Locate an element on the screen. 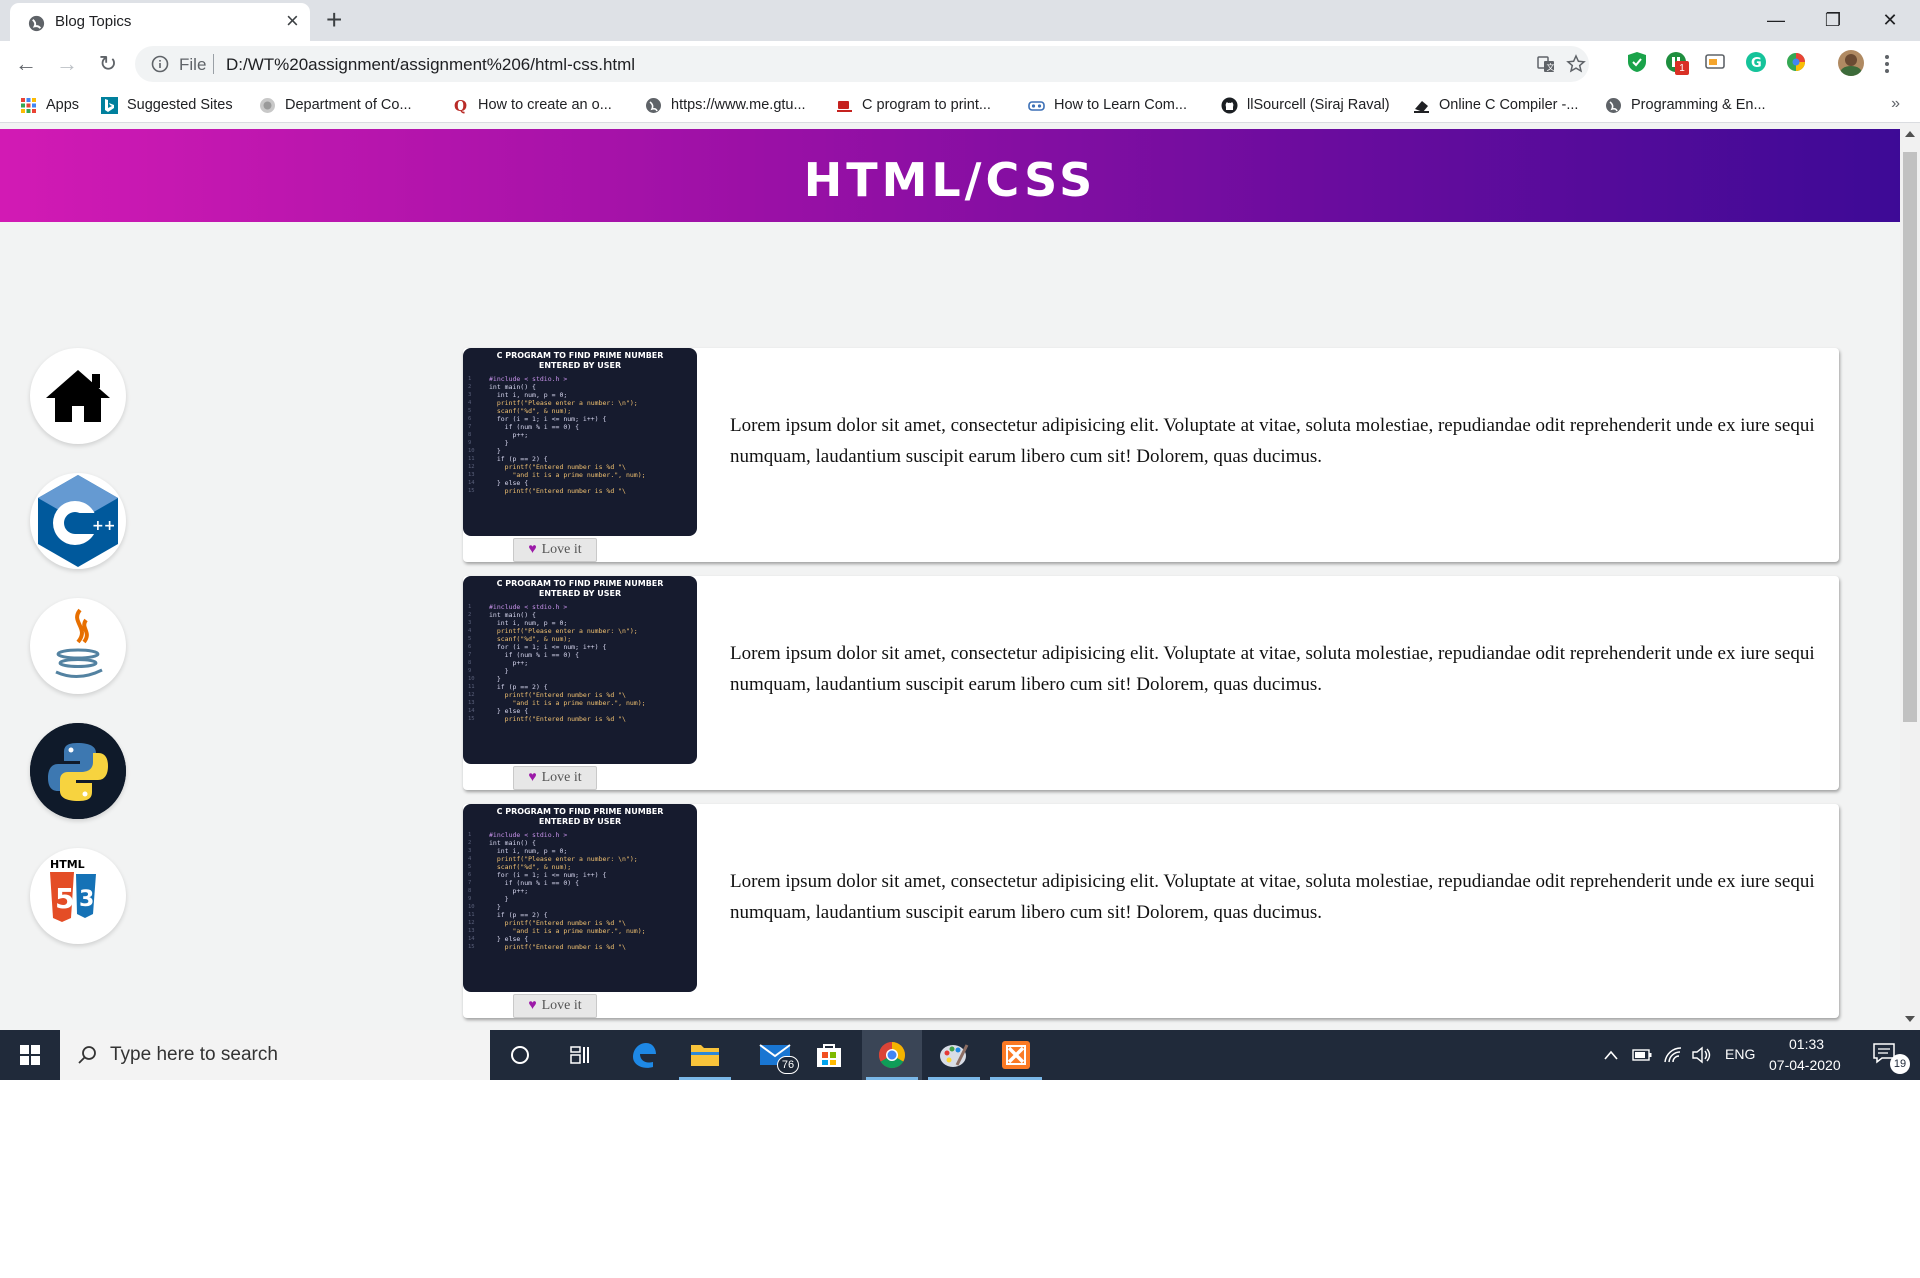 The image size is (1920, 1278). forward-button: → is located at coordinates (67, 63).